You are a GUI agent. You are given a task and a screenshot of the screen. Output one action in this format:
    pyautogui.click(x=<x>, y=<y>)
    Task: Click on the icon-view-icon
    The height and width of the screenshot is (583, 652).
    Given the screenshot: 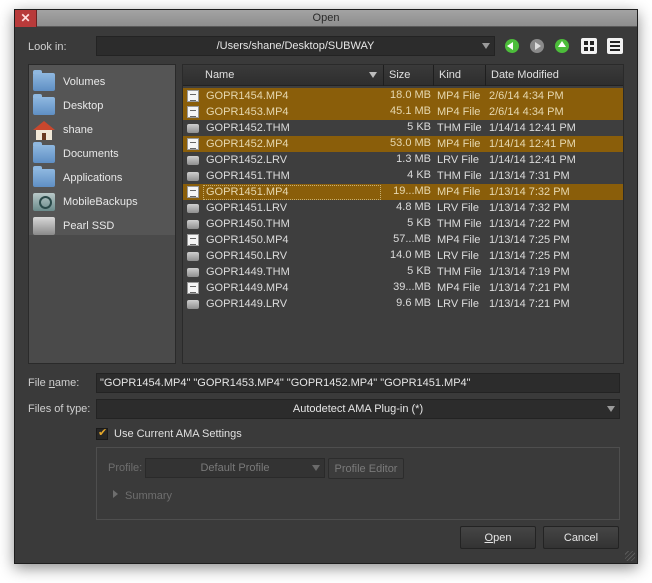 What is the action you would take?
    pyautogui.click(x=589, y=46)
    